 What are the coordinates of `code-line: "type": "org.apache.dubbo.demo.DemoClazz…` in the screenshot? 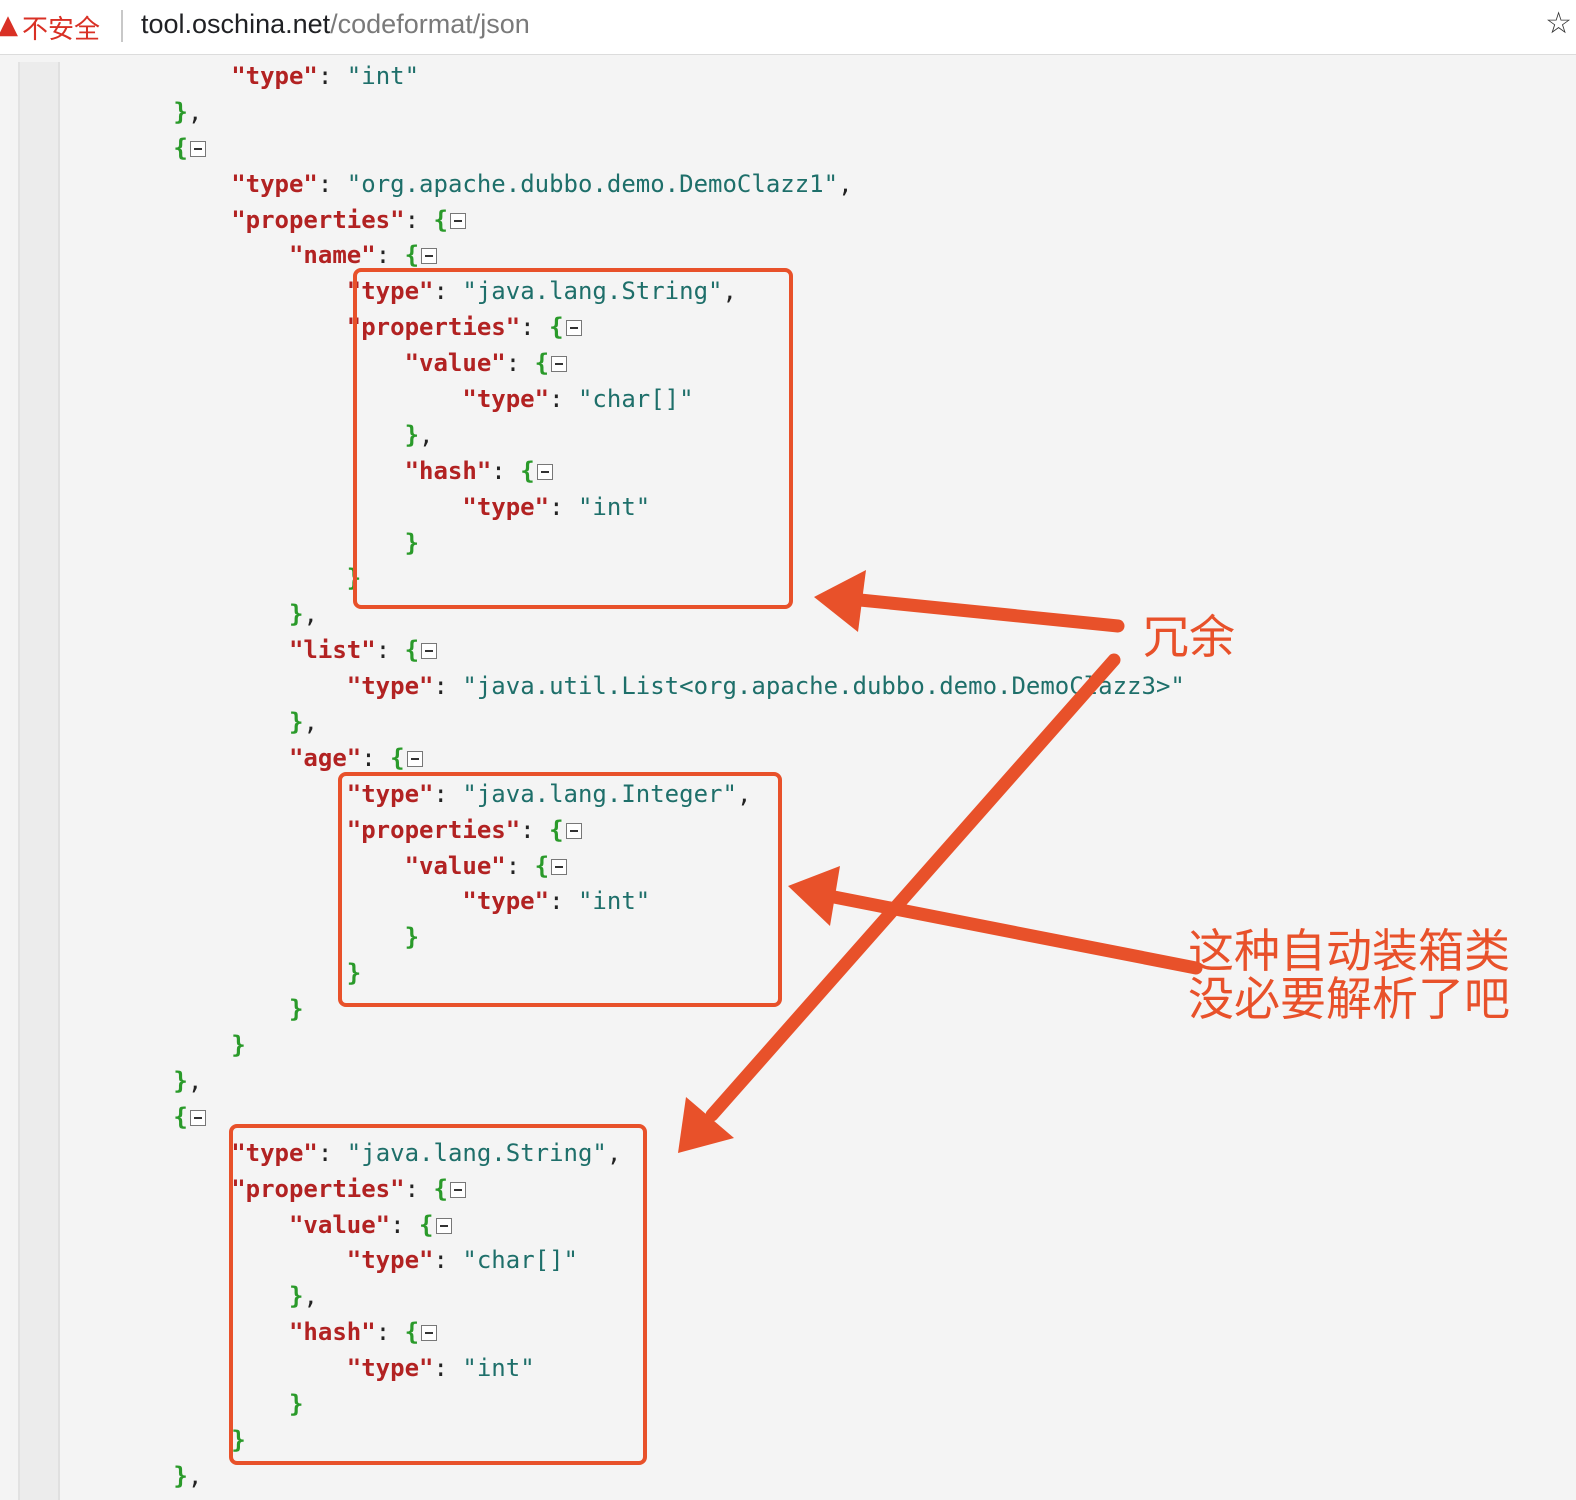 It's located at (592, 185).